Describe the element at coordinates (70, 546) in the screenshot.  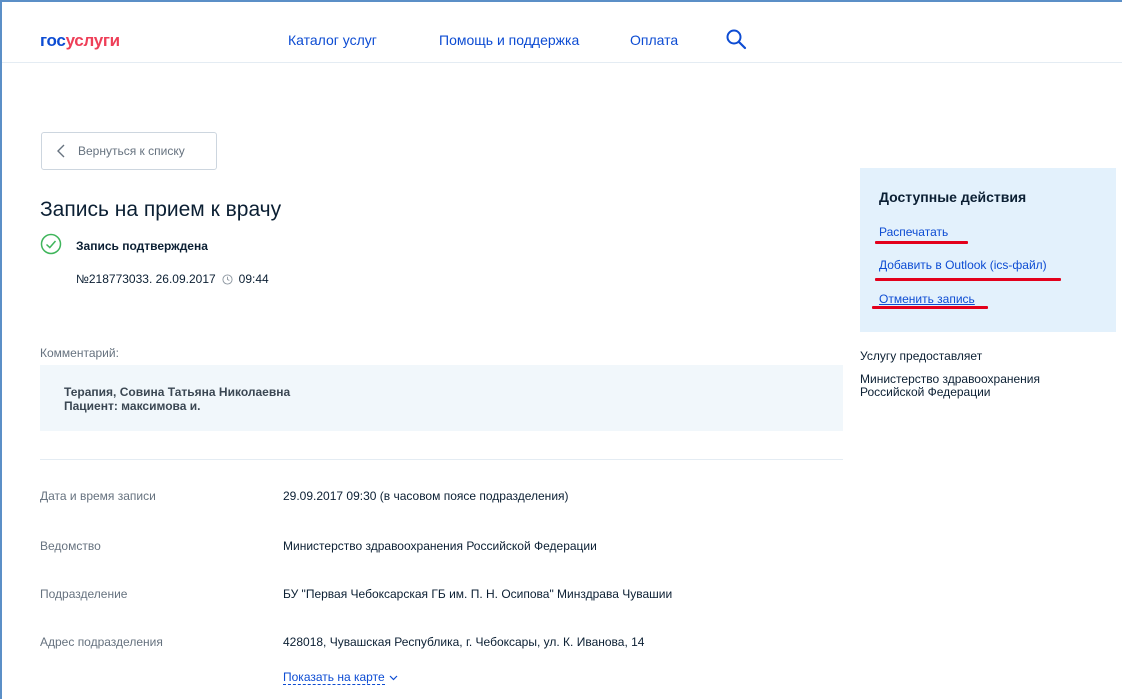
I see `detail-label-agency: Ведомство` at that location.